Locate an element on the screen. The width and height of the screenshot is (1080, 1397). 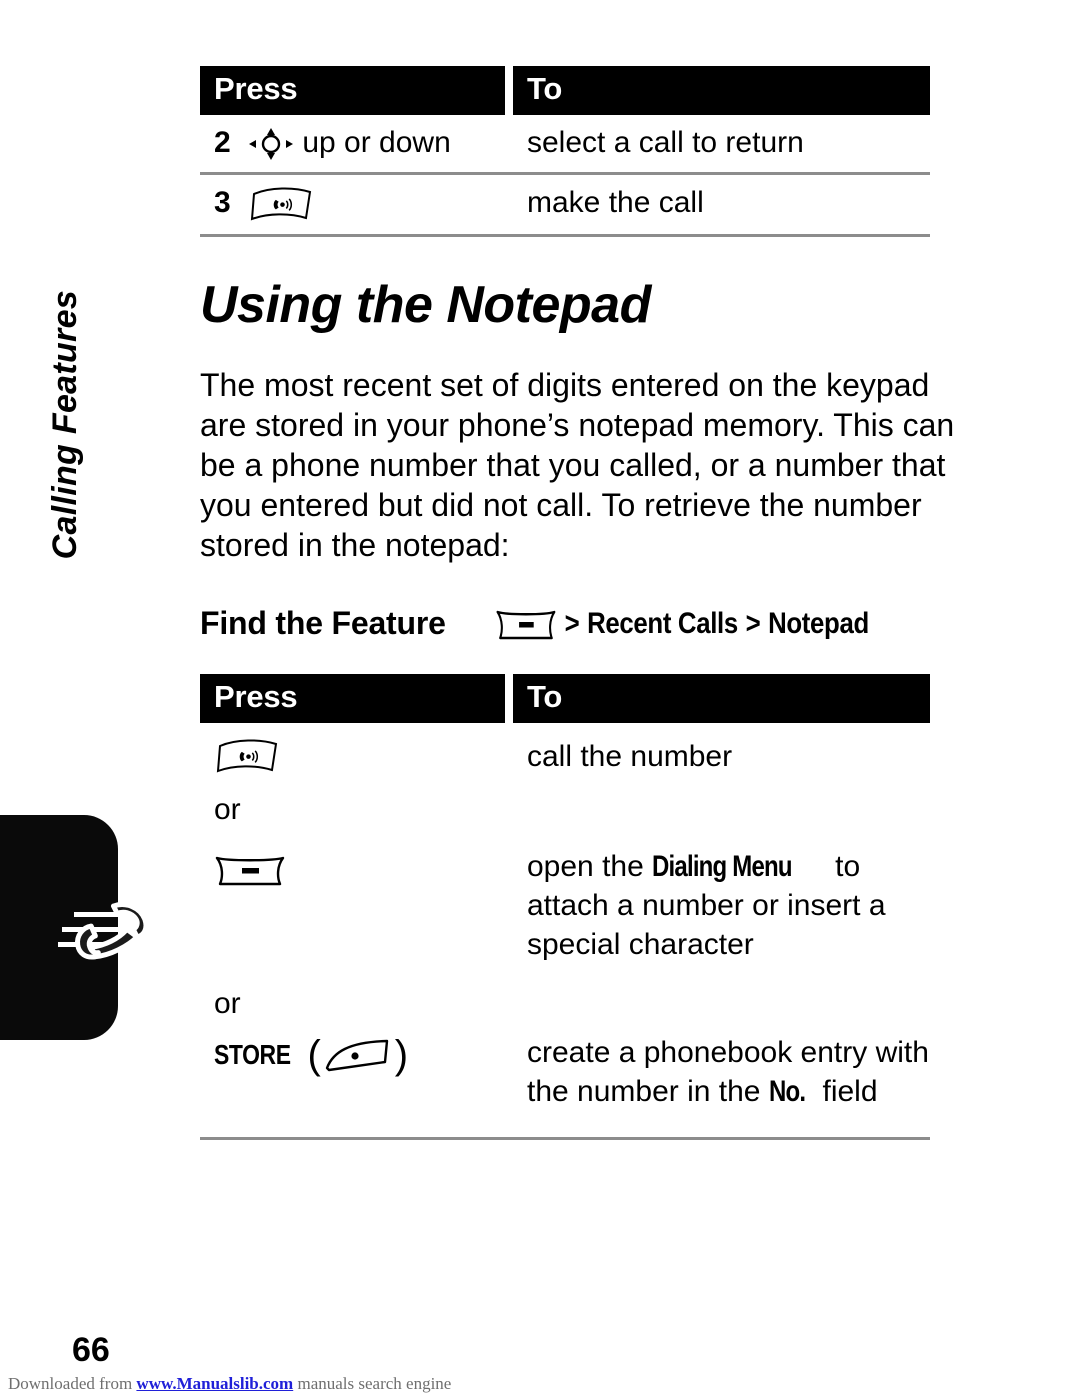
running-head: Calling Features is located at coordinates (76, 440).